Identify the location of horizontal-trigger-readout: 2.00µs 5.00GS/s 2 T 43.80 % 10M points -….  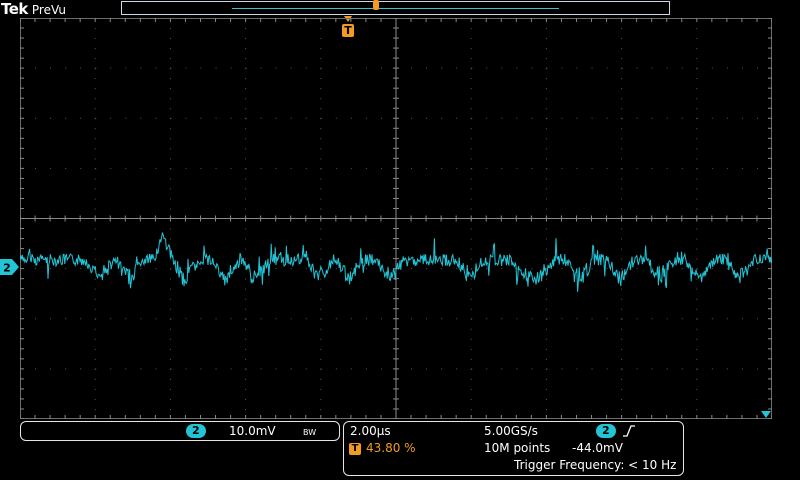
(513, 448).